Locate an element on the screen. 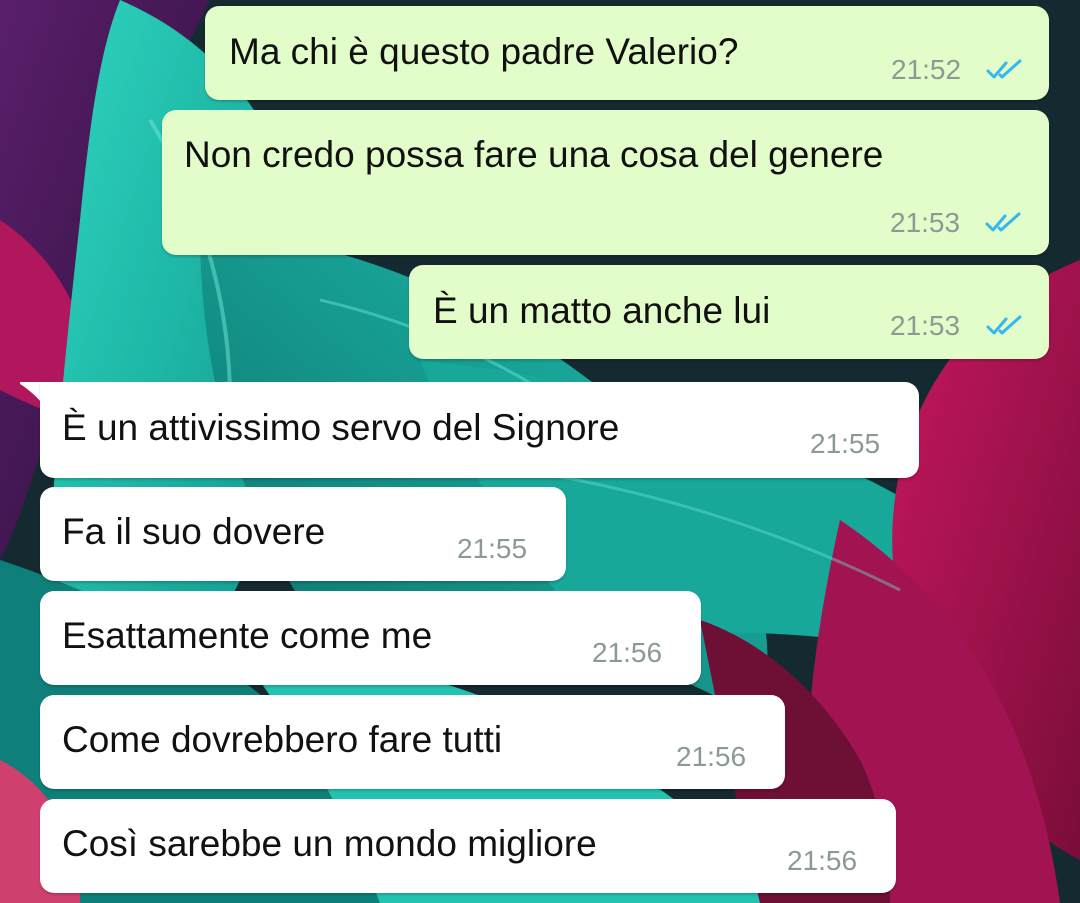  message-bubble-incoming: Fa il suo dovere 21:55 is located at coordinates (303, 534).